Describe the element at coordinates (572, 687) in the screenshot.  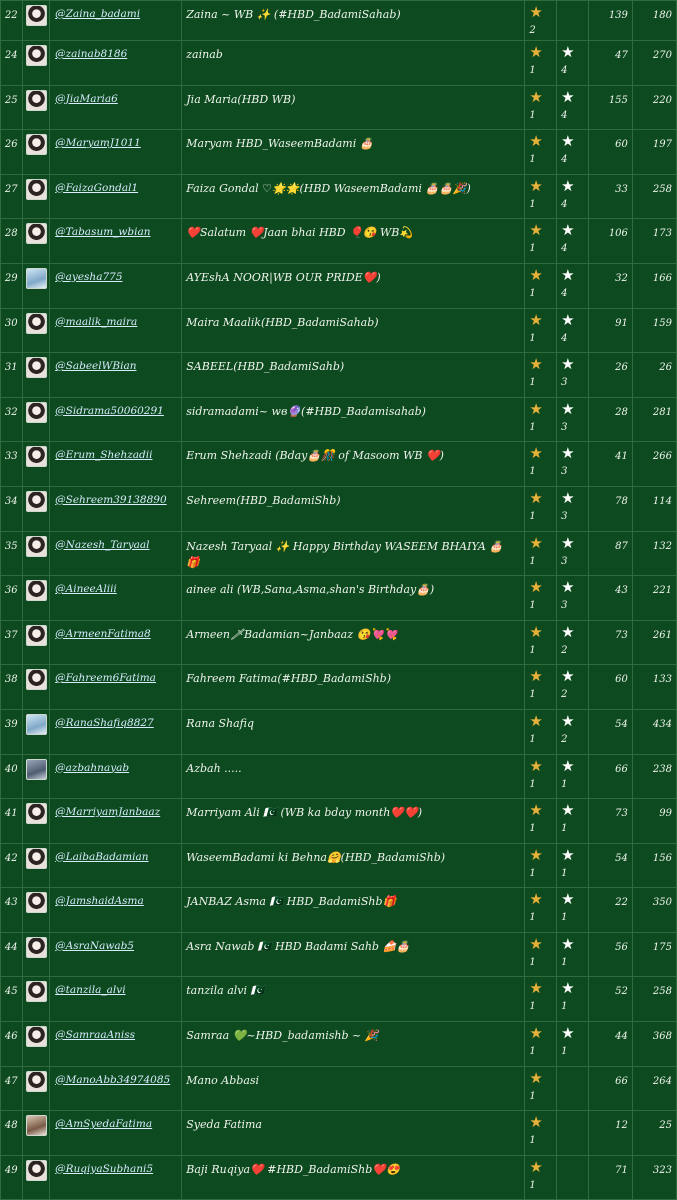
I see `white-star-cell: ★ 2` at that location.